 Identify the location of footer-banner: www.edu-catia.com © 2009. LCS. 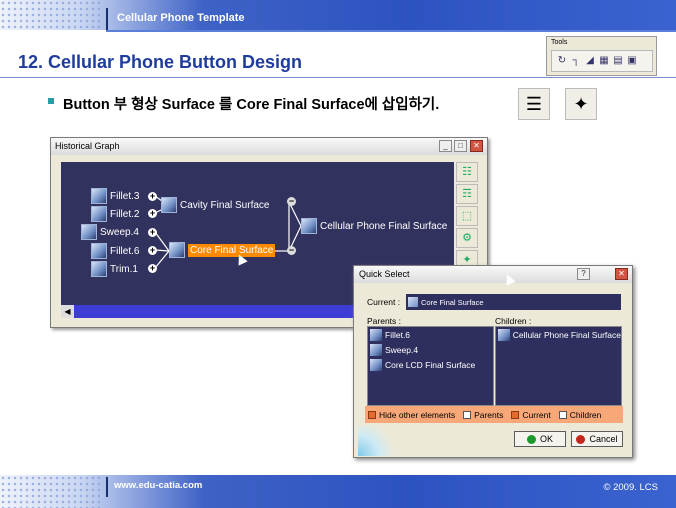
(338, 491).